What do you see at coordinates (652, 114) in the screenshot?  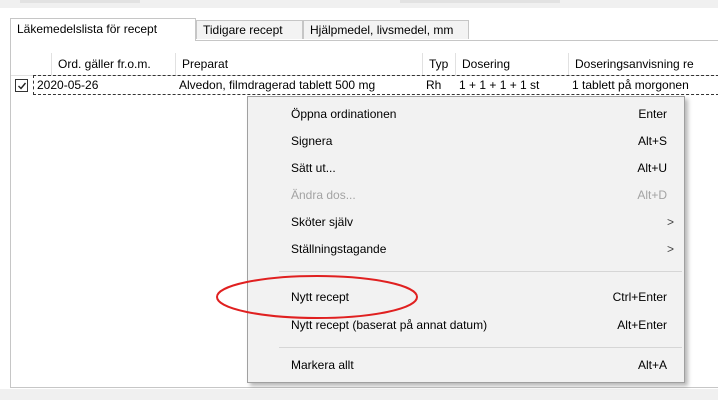 I see `menu-item-shortcut: Enter` at bounding box center [652, 114].